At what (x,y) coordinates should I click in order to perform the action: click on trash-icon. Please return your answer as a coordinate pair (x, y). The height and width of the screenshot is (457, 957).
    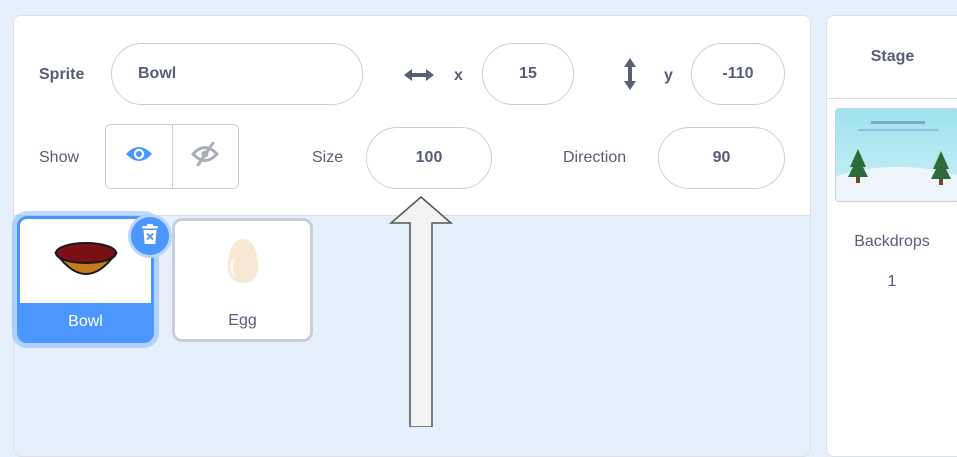
    Looking at the image, I should click on (150, 236).